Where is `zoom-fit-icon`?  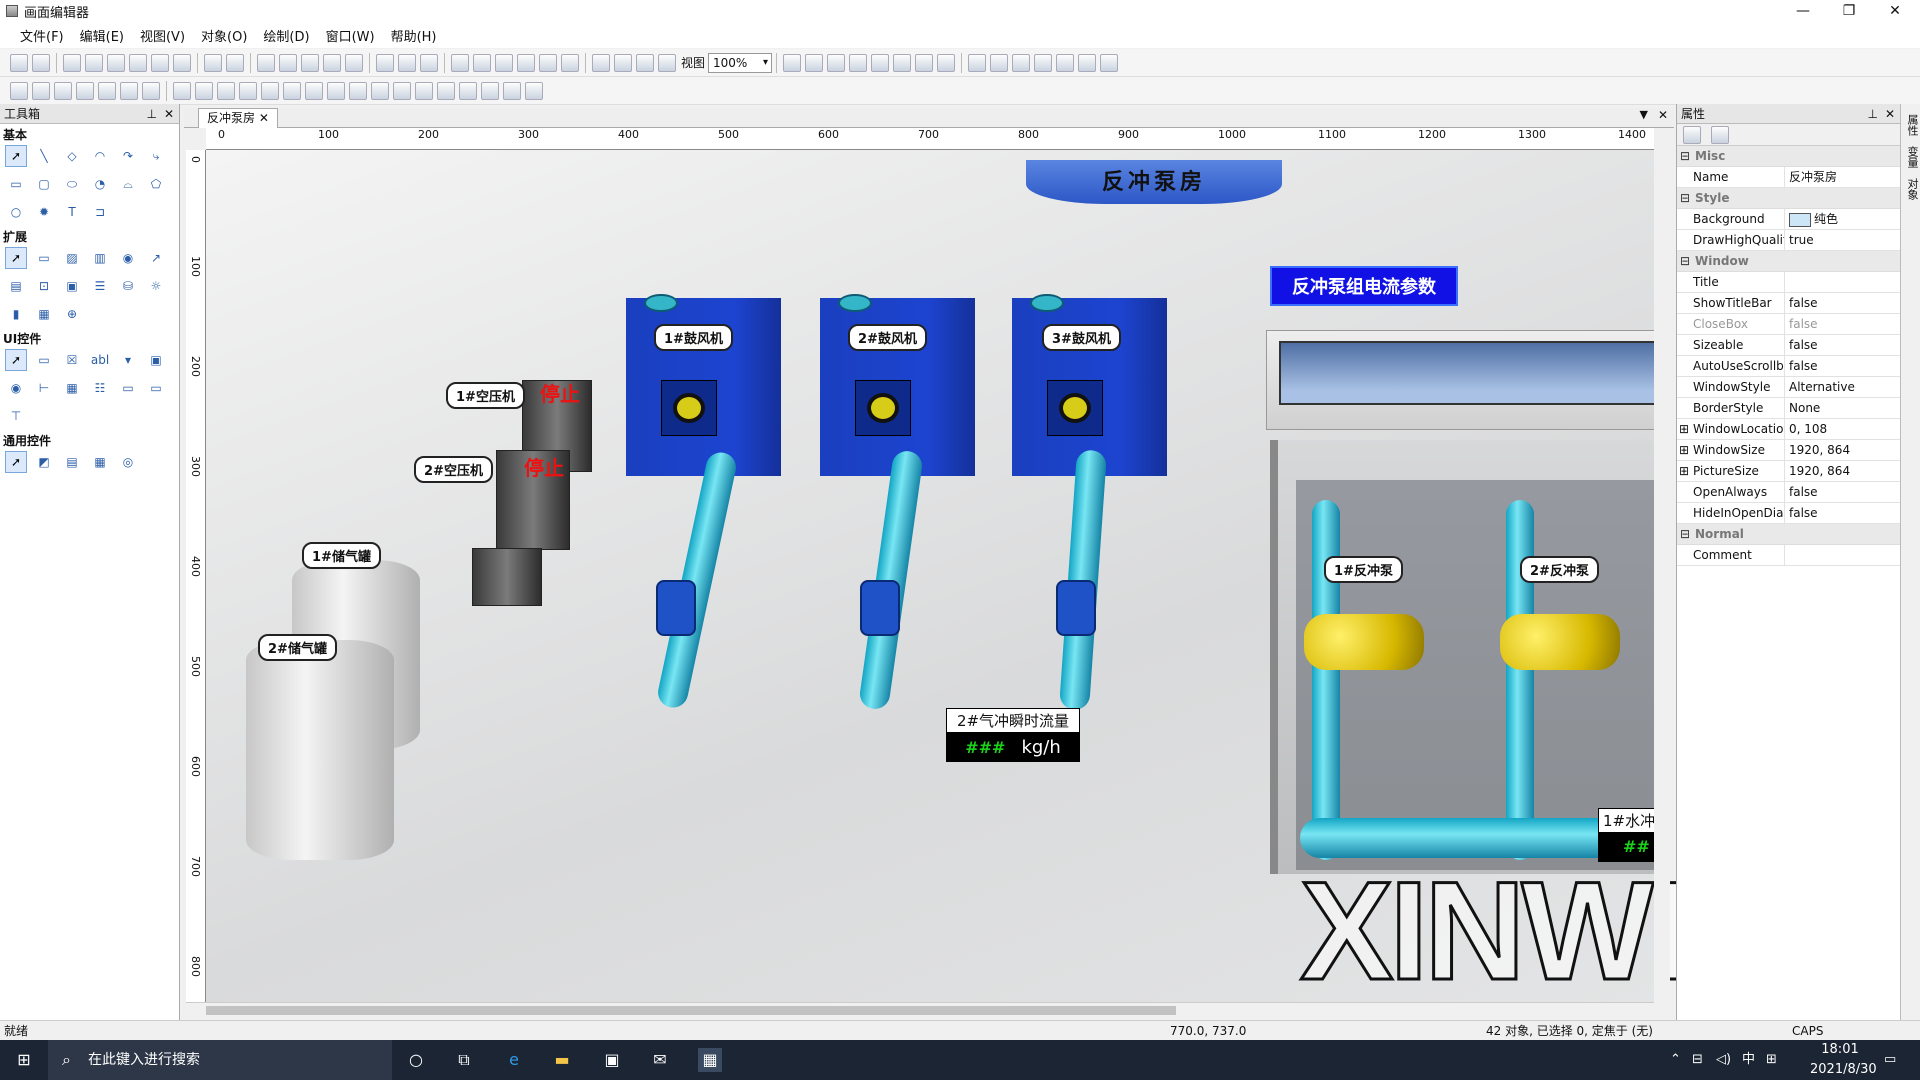 zoom-fit-icon is located at coordinates (645, 62).